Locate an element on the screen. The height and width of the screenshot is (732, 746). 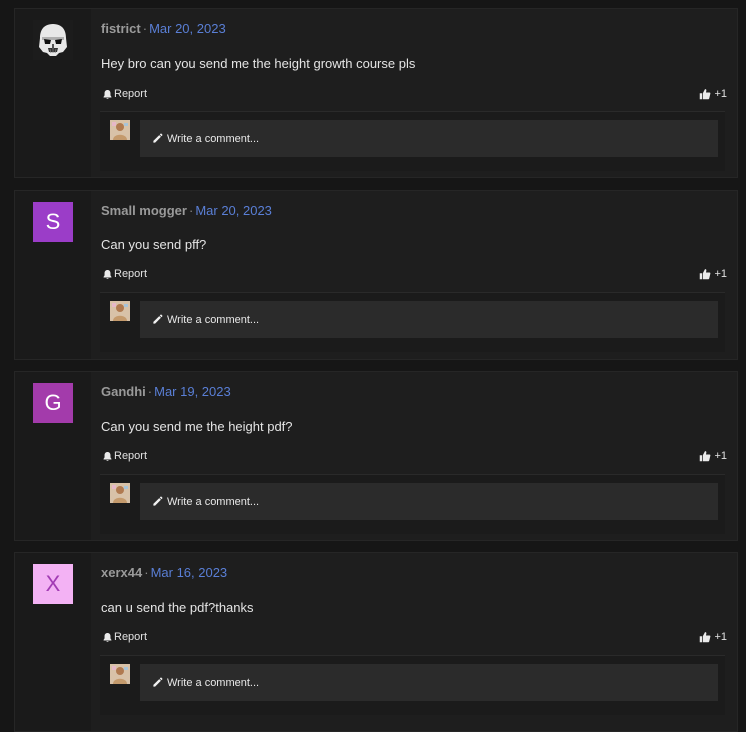
post-meta: fistrict · Mar 20, 2023 is located at coordinates (163, 28).